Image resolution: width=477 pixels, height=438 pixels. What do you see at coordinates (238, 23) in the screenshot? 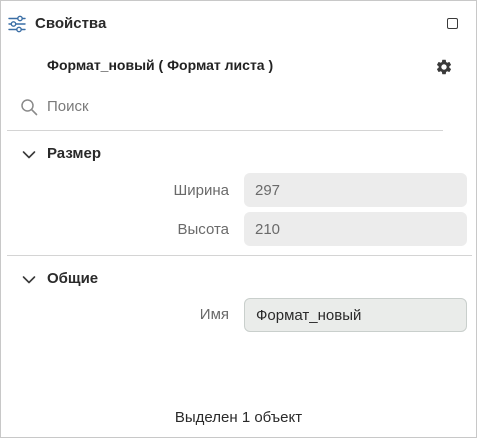
I see `panel-header: Свойства` at bounding box center [238, 23].